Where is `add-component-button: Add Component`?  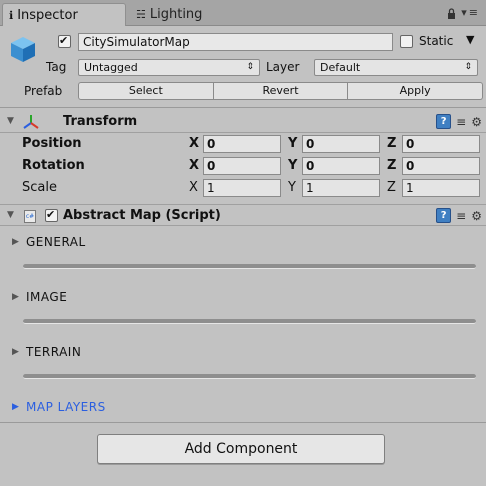 add-component-button: Add Component is located at coordinates (241, 449).